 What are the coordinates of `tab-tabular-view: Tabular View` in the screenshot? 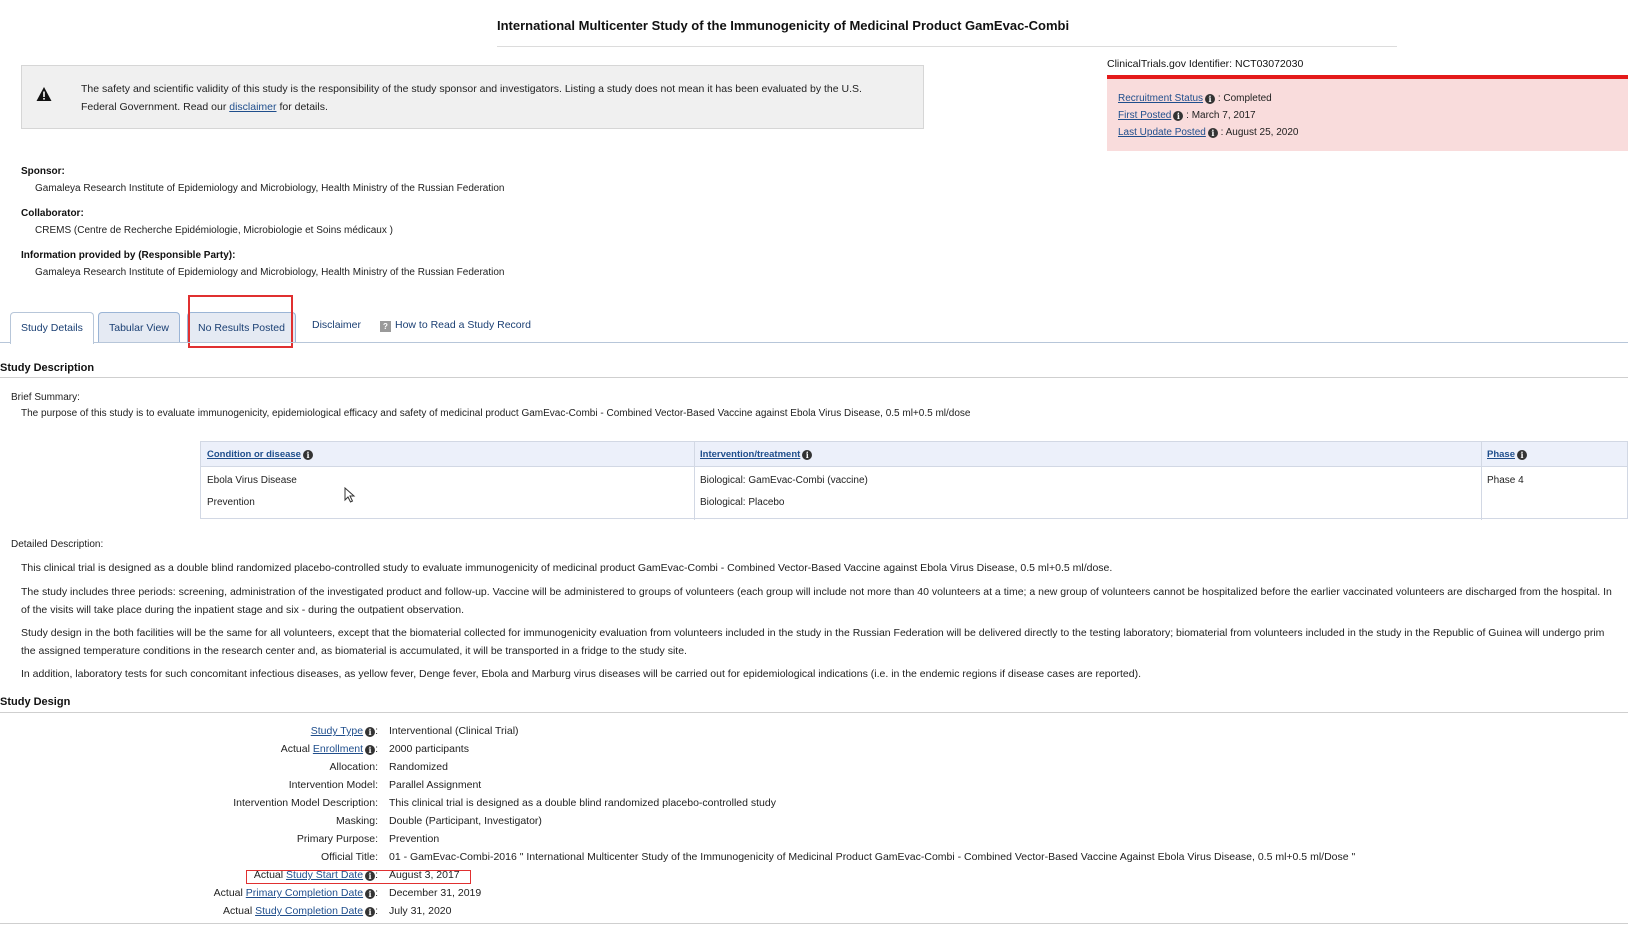 It's located at (139, 327).